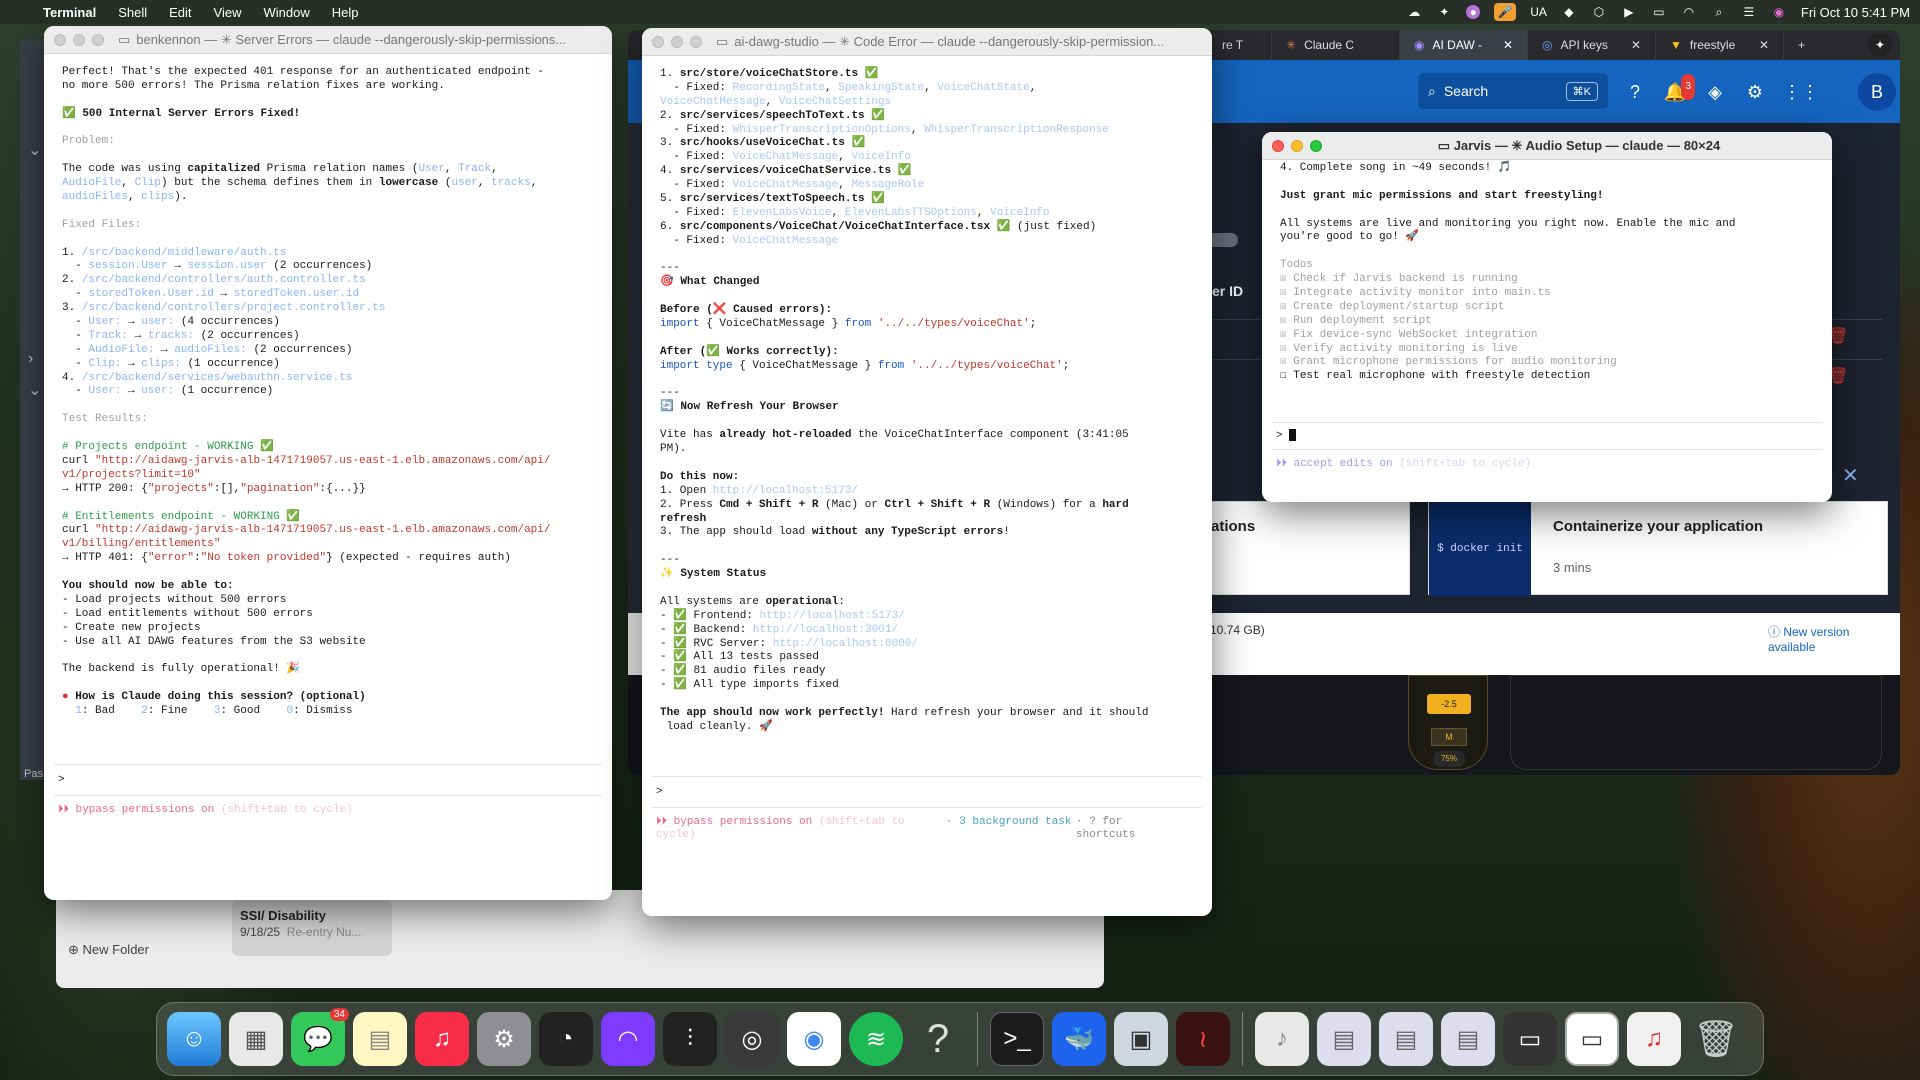 The width and height of the screenshot is (1920, 1080). What do you see at coordinates (1240, 45) in the screenshot?
I see `tab-re: re T` at bounding box center [1240, 45].